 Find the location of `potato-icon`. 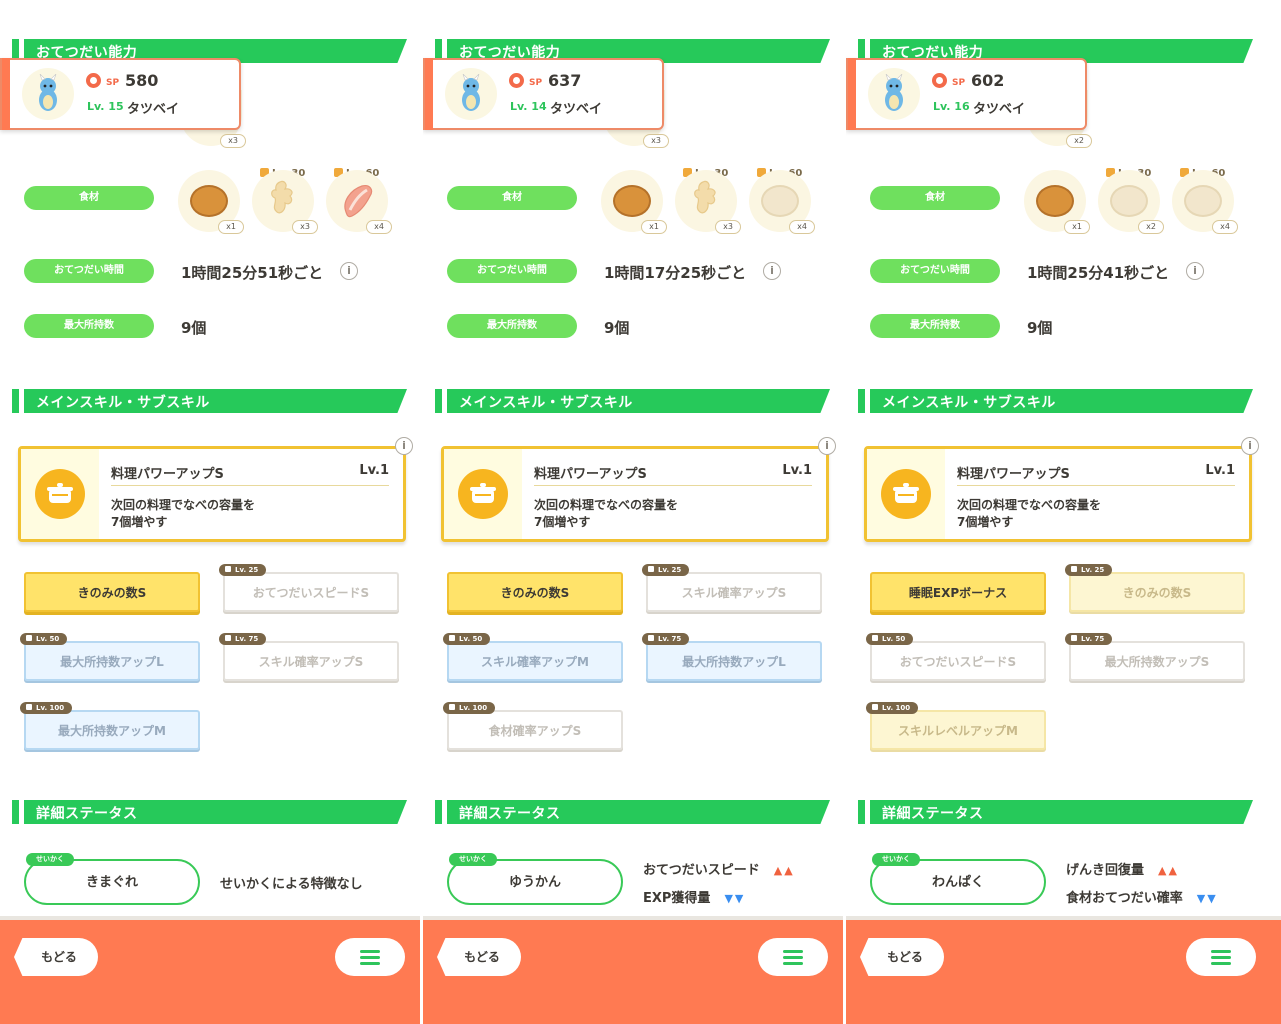

potato-icon is located at coordinates (632, 201).